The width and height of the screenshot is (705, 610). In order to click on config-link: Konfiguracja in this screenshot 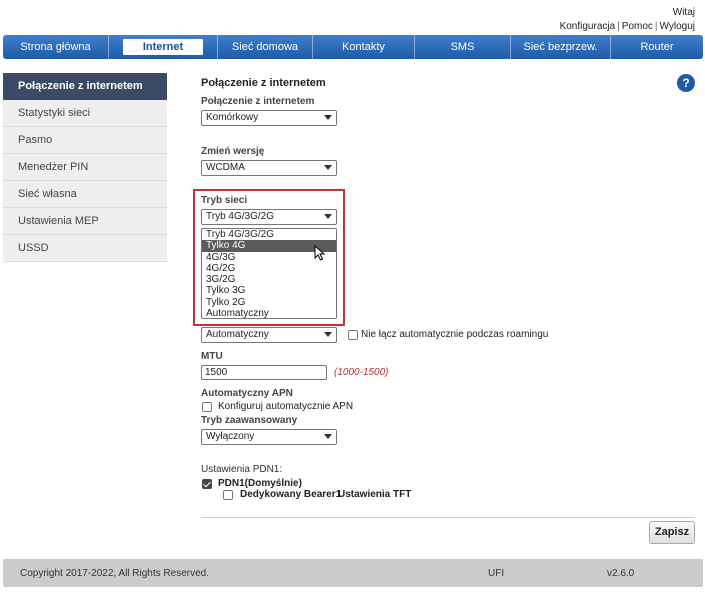, I will do `click(588, 26)`.